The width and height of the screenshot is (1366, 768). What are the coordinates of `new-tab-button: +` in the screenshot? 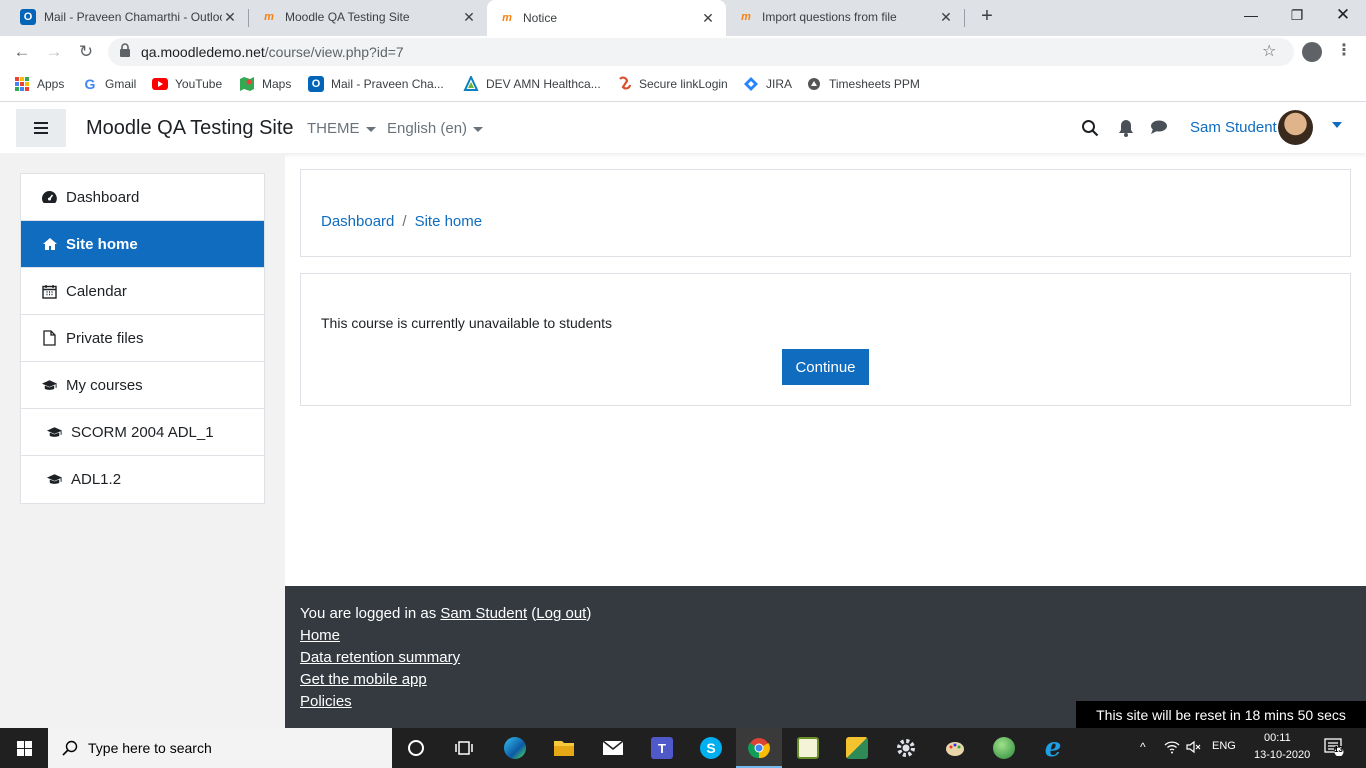 It's located at (987, 17).